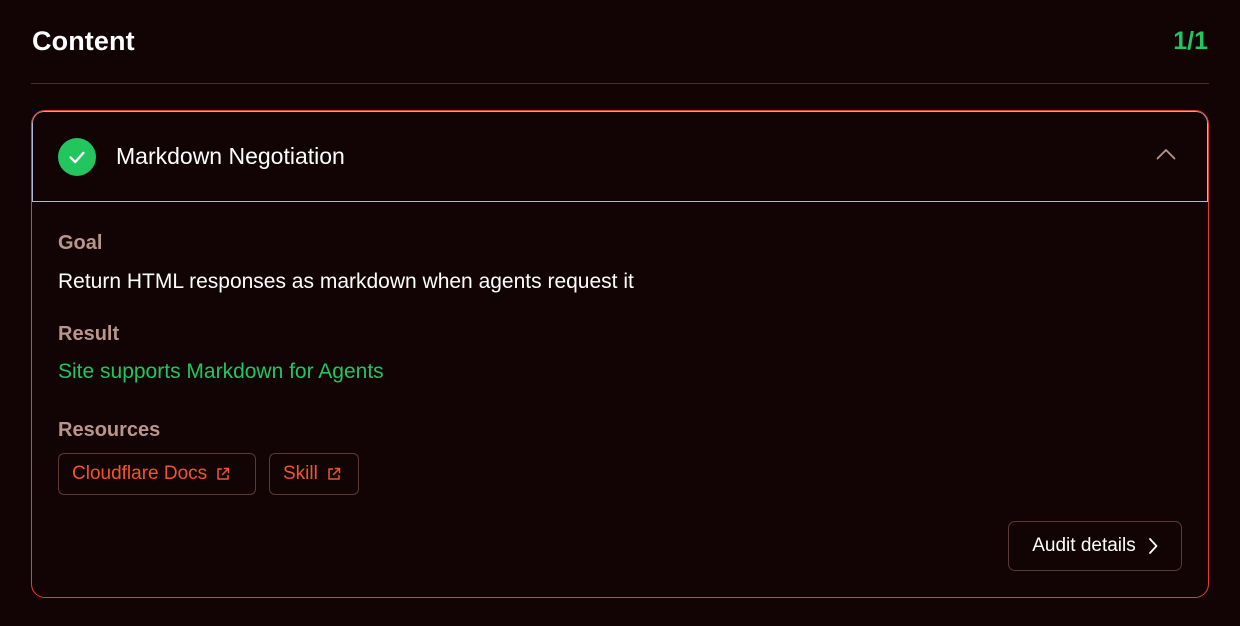 The image size is (1240, 626). What do you see at coordinates (80, 243) in the screenshot?
I see `goal-label: Goal` at bounding box center [80, 243].